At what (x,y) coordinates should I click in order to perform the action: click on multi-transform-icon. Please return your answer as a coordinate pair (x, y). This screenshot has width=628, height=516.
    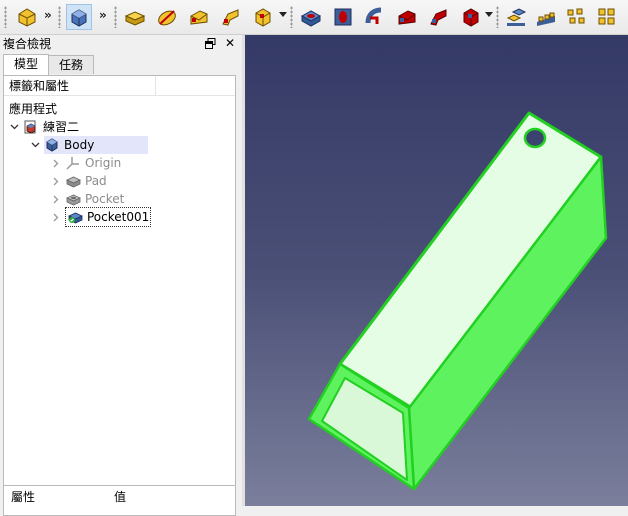
    Looking at the image, I should click on (607, 17).